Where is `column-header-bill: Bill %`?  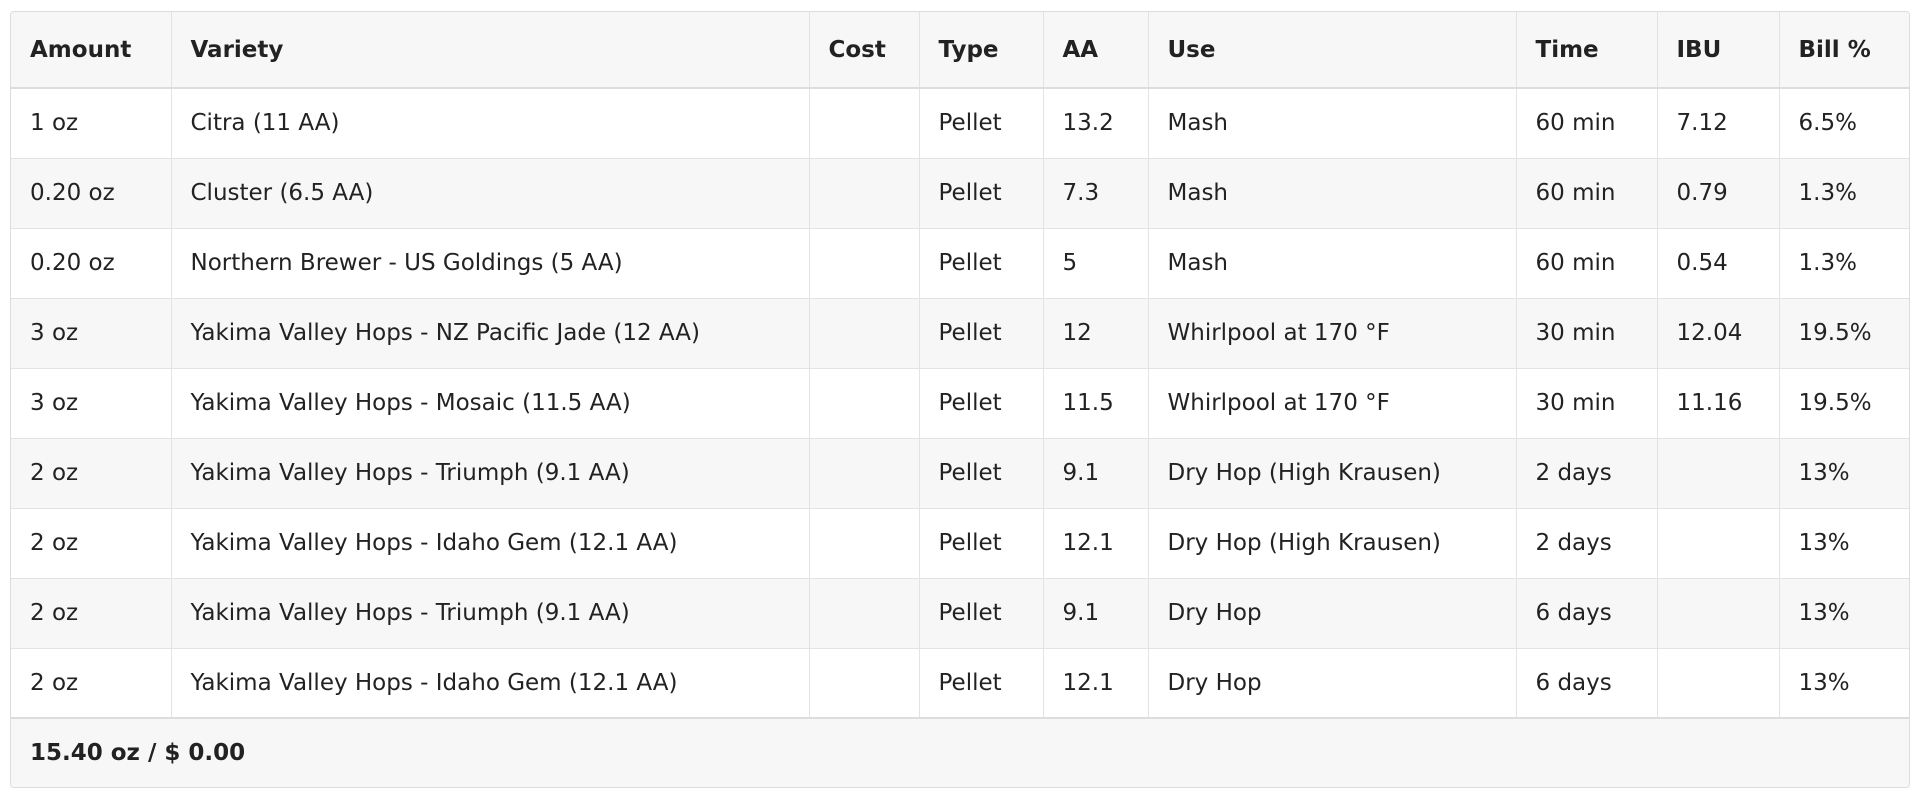 column-header-bill: Bill % is located at coordinates (1844, 50).